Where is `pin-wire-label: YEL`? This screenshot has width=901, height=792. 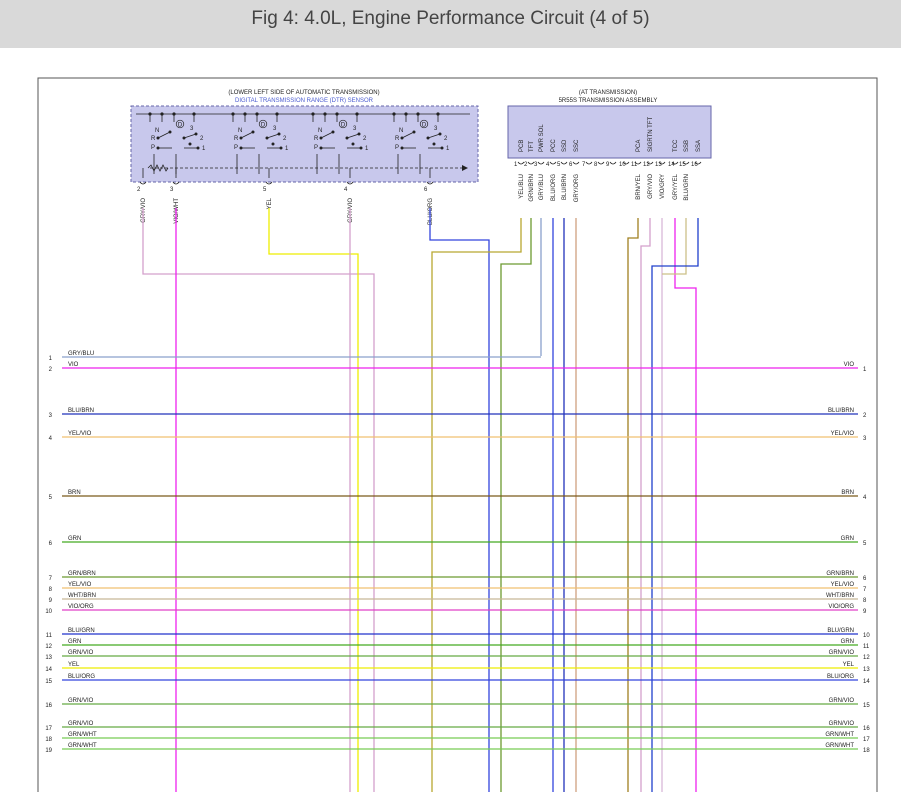 pin-wire-label: YEL is located at coordinates (270, 203).